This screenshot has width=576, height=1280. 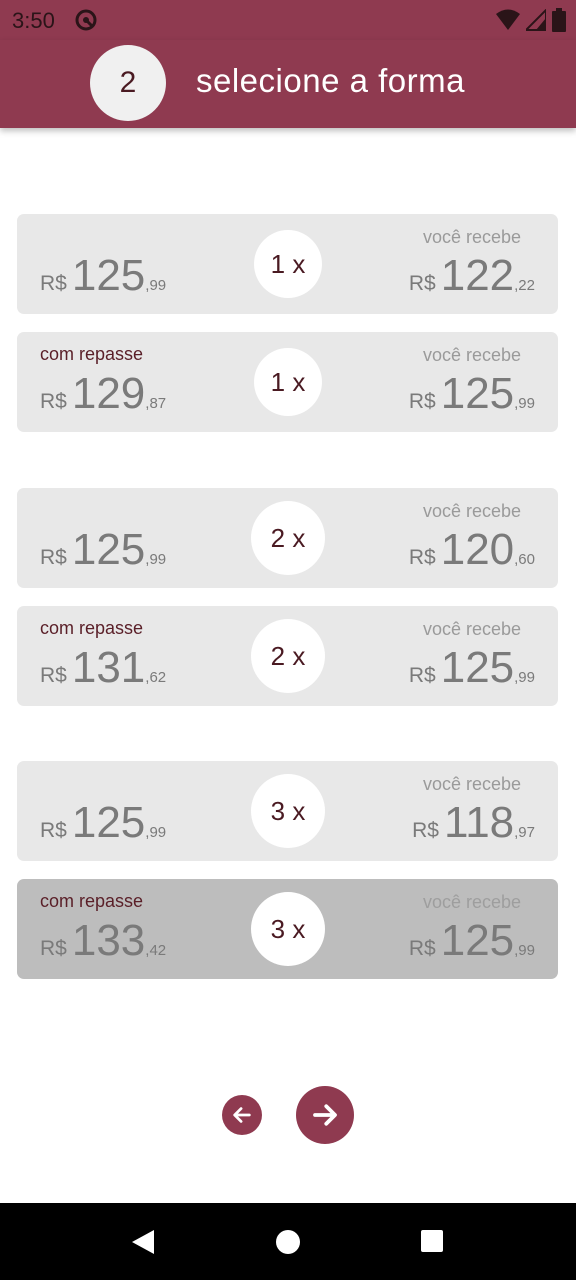 I want to click on status-time: 3:50, so click(x=33, y=20).